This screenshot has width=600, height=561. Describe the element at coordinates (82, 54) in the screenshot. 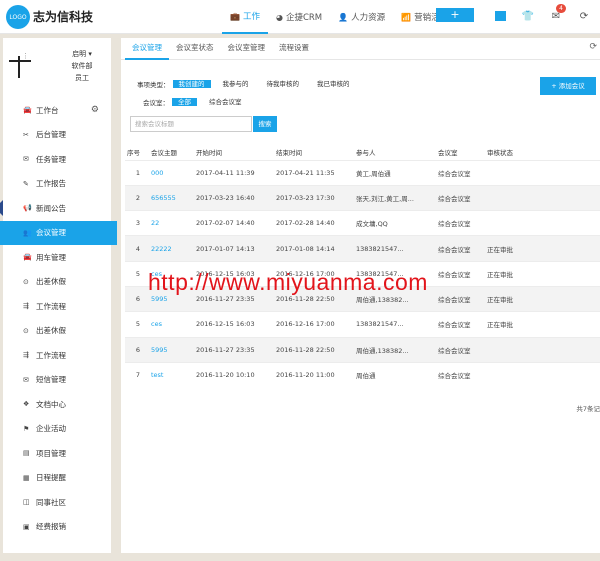

I see `user-name: 启明 ▾` at that location.